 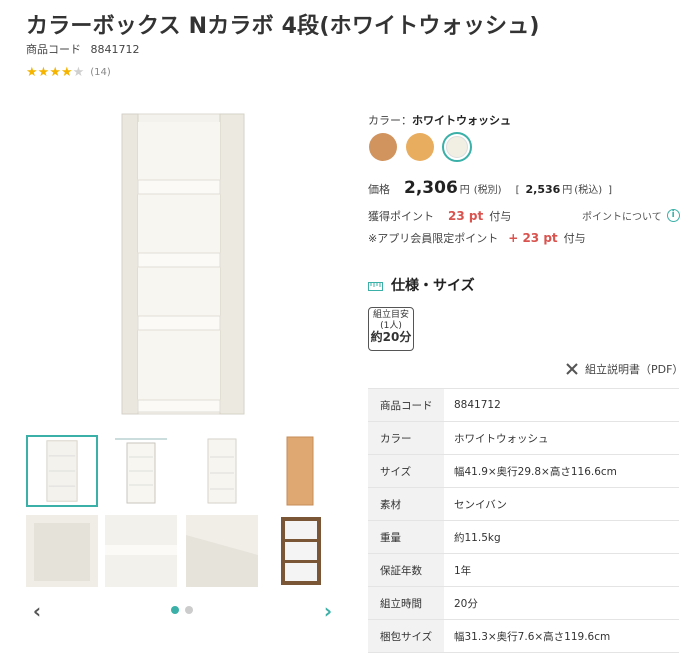 I want to click on spec-heading-text: 仕様・サイズ, so click(x=433, y=286).